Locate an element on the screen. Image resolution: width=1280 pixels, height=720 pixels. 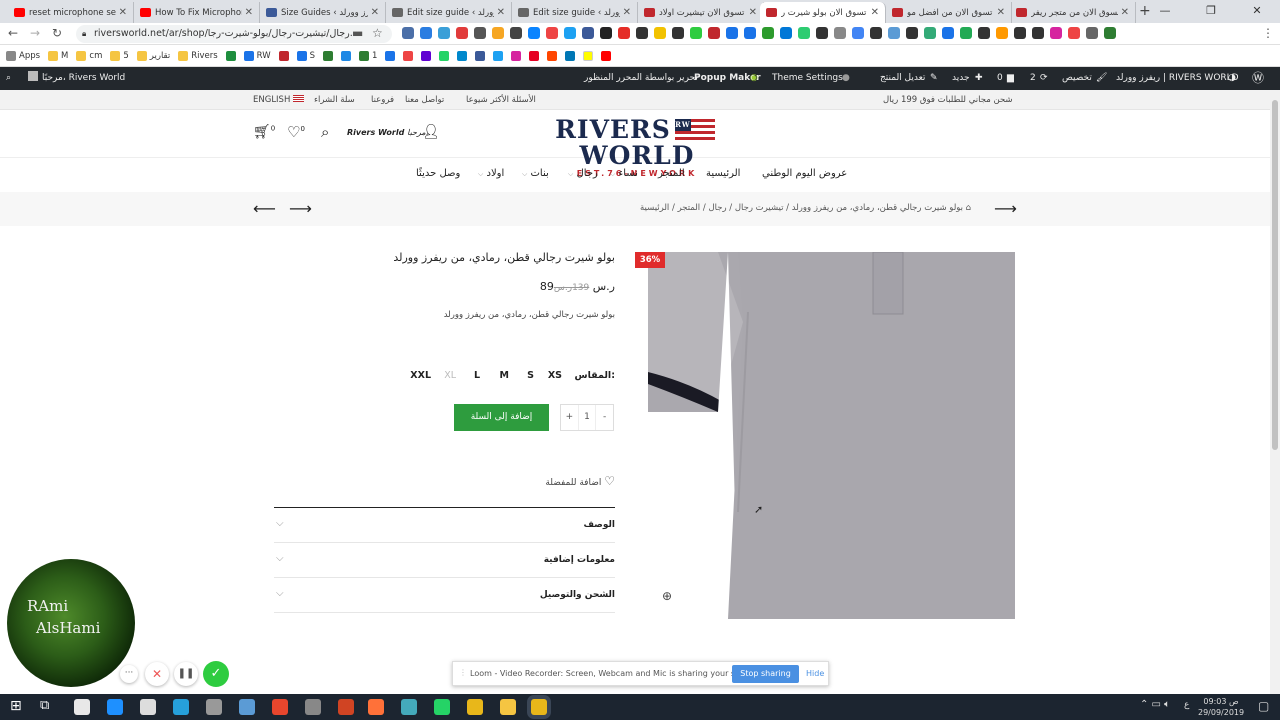
hide-button: Hide is located at coordinates (815, 673).